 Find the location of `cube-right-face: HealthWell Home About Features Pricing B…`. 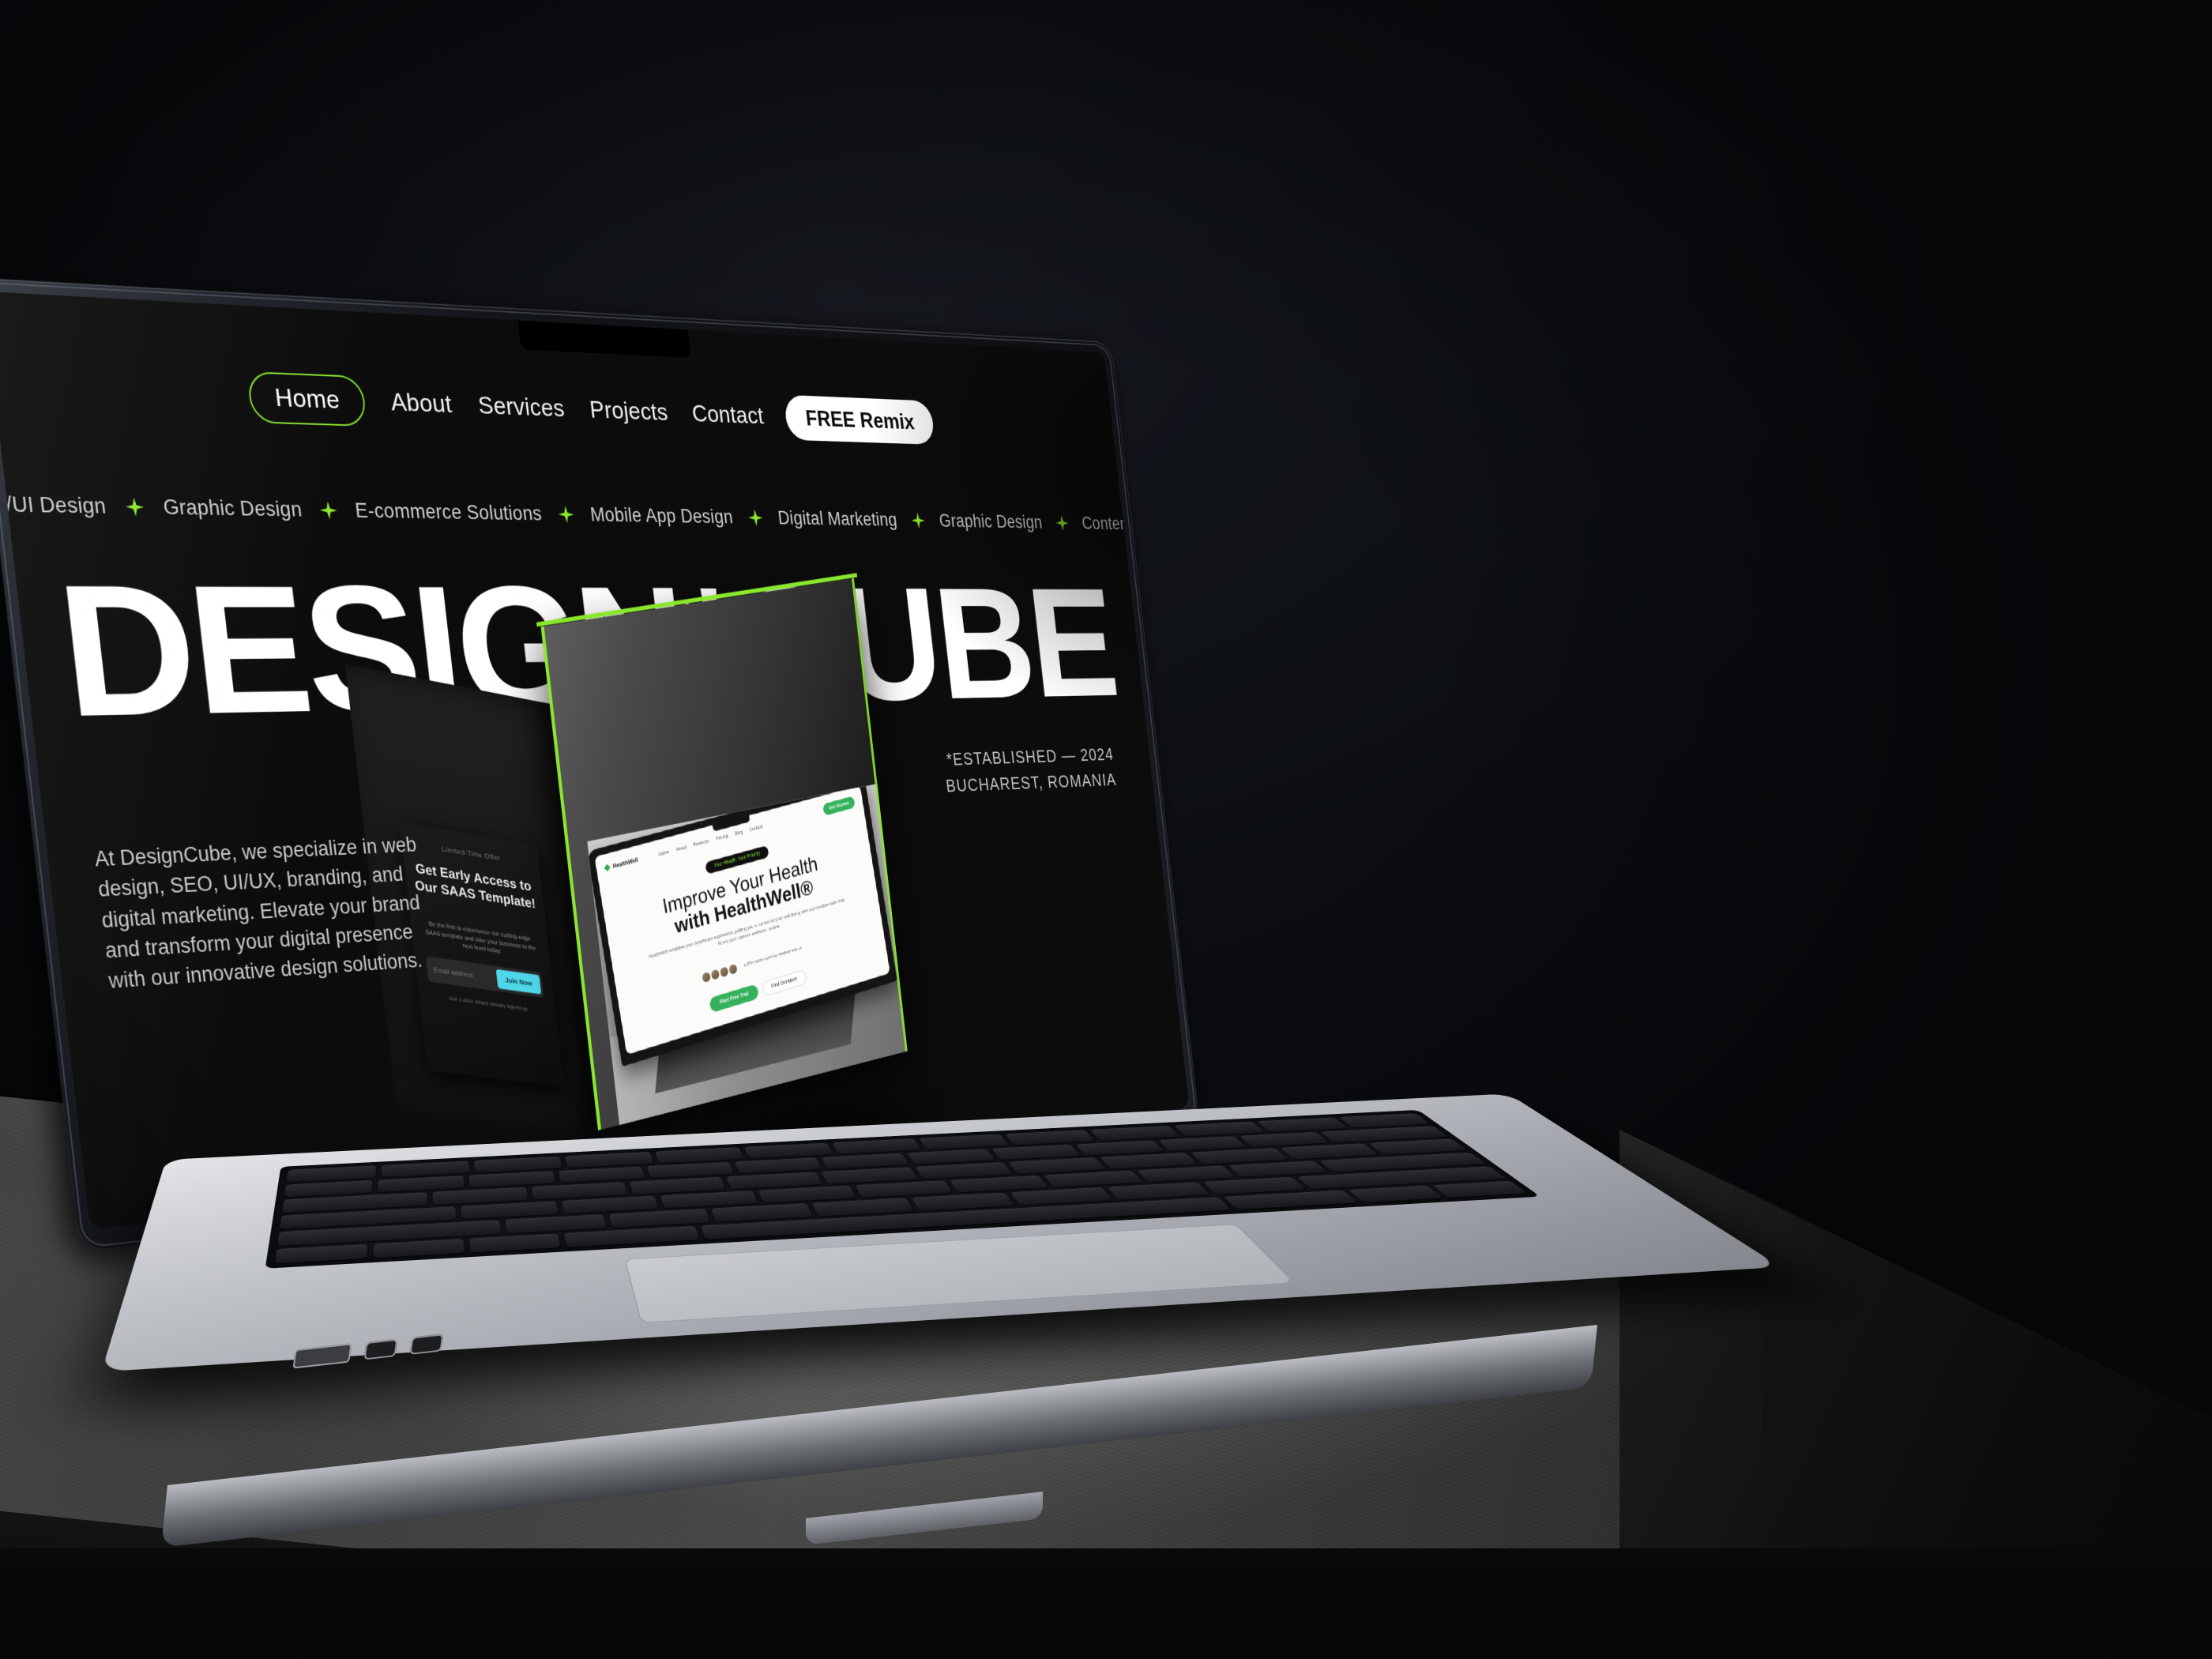

cube-right-face: HealthWell Home About Features Pricing B… is located at coordinates (724, 853).